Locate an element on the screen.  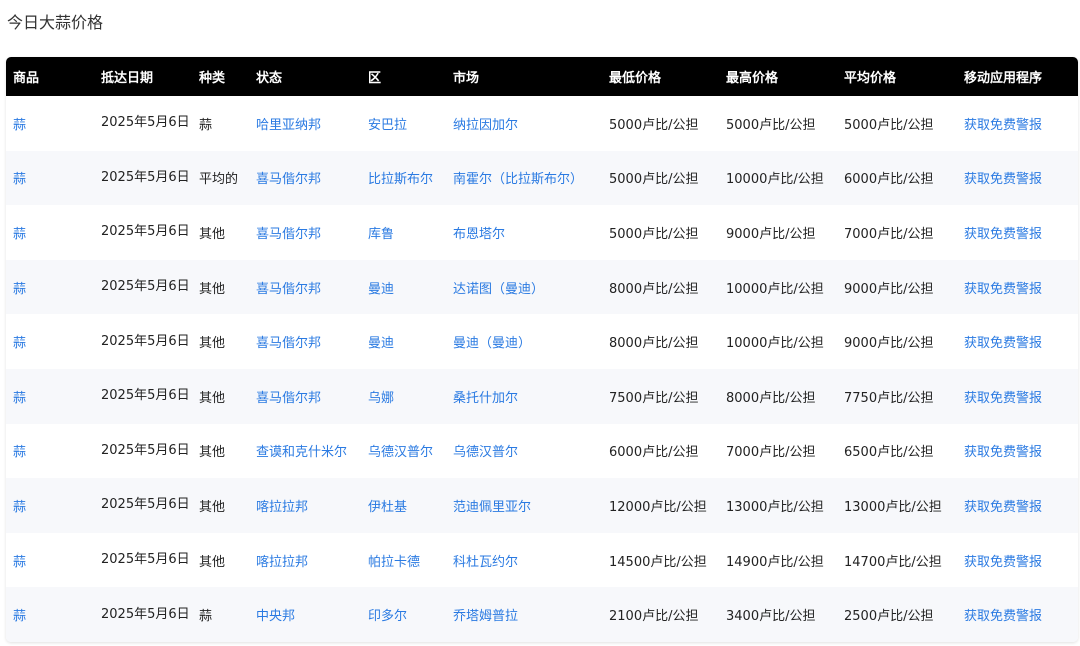
district-link: 帕拉卡德 is located at coordinates (394, 562).